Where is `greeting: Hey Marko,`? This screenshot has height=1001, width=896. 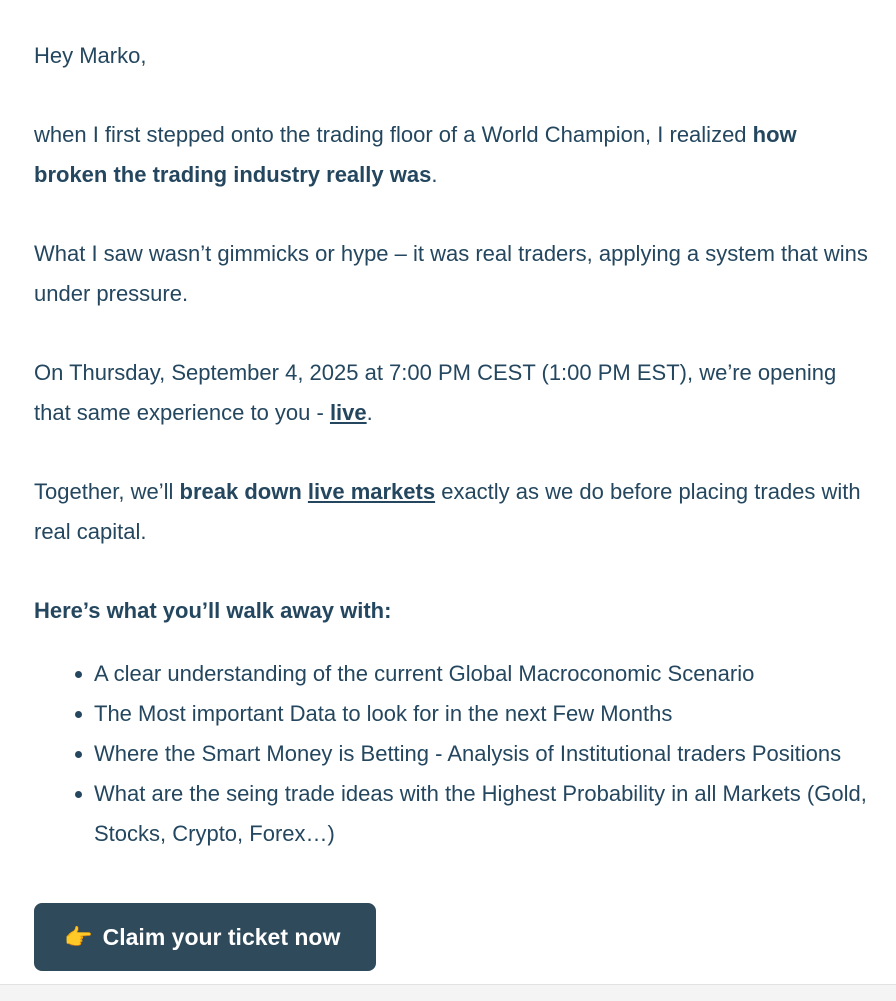
greeting: Hey Marko, is located at coordinates (90, 55).